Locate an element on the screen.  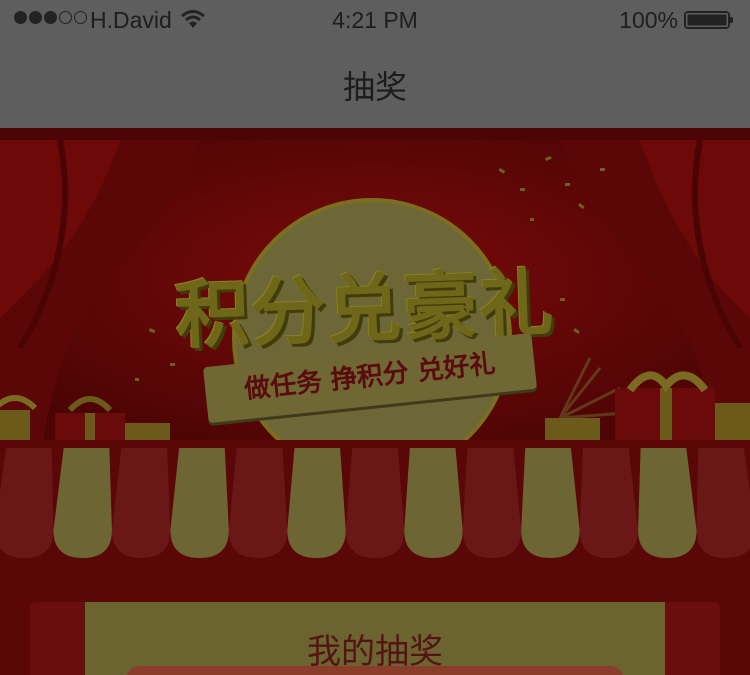
navigation-bar: 抽奖 is located at coordinates (375, 84).